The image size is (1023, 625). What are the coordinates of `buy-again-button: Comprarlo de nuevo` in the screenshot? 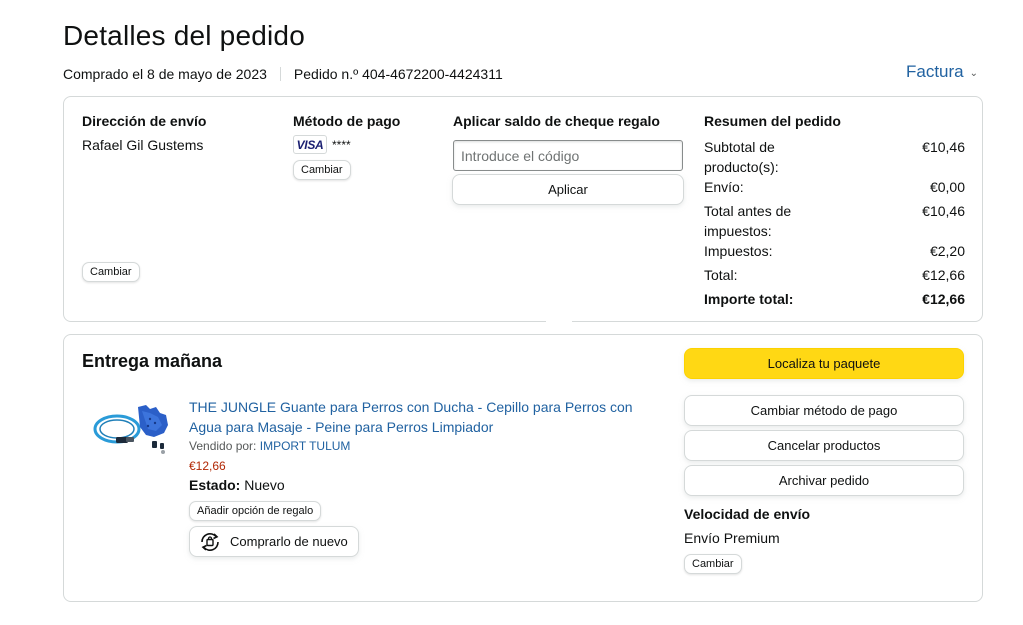 It's located at (274, 541).